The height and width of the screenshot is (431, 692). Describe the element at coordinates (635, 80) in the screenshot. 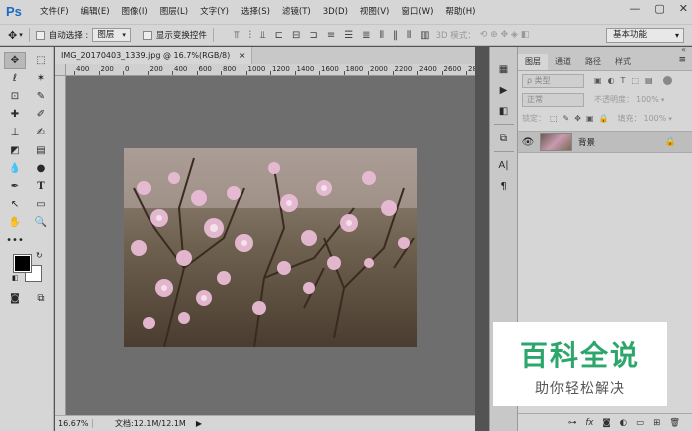

I see `filter-shape-icon: ⬚` at that location.